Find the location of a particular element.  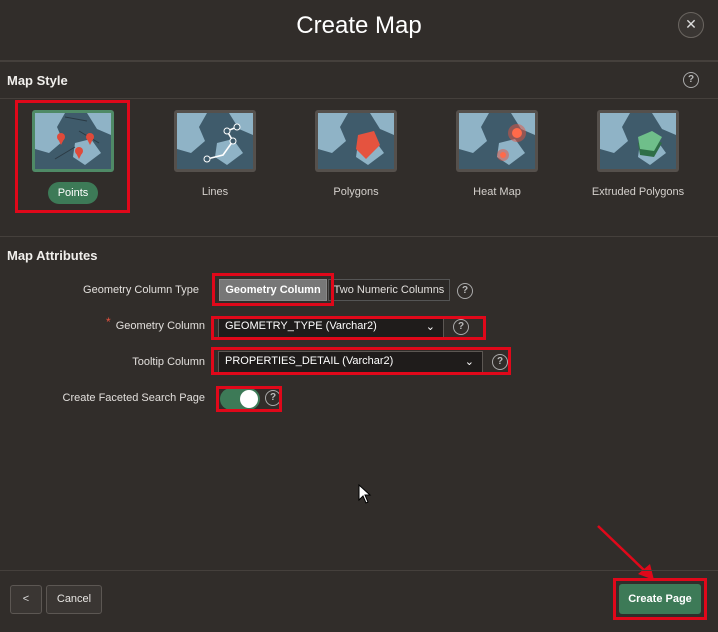

dialog-header: Create Map ✕ is located at coordinates (359, 30).